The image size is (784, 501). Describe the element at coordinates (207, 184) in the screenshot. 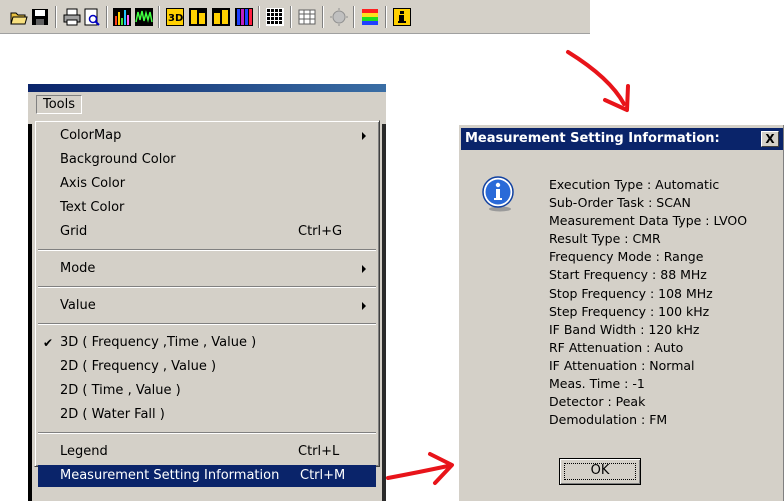

I see `menu-item-axis-color: Axis Color` at that location.